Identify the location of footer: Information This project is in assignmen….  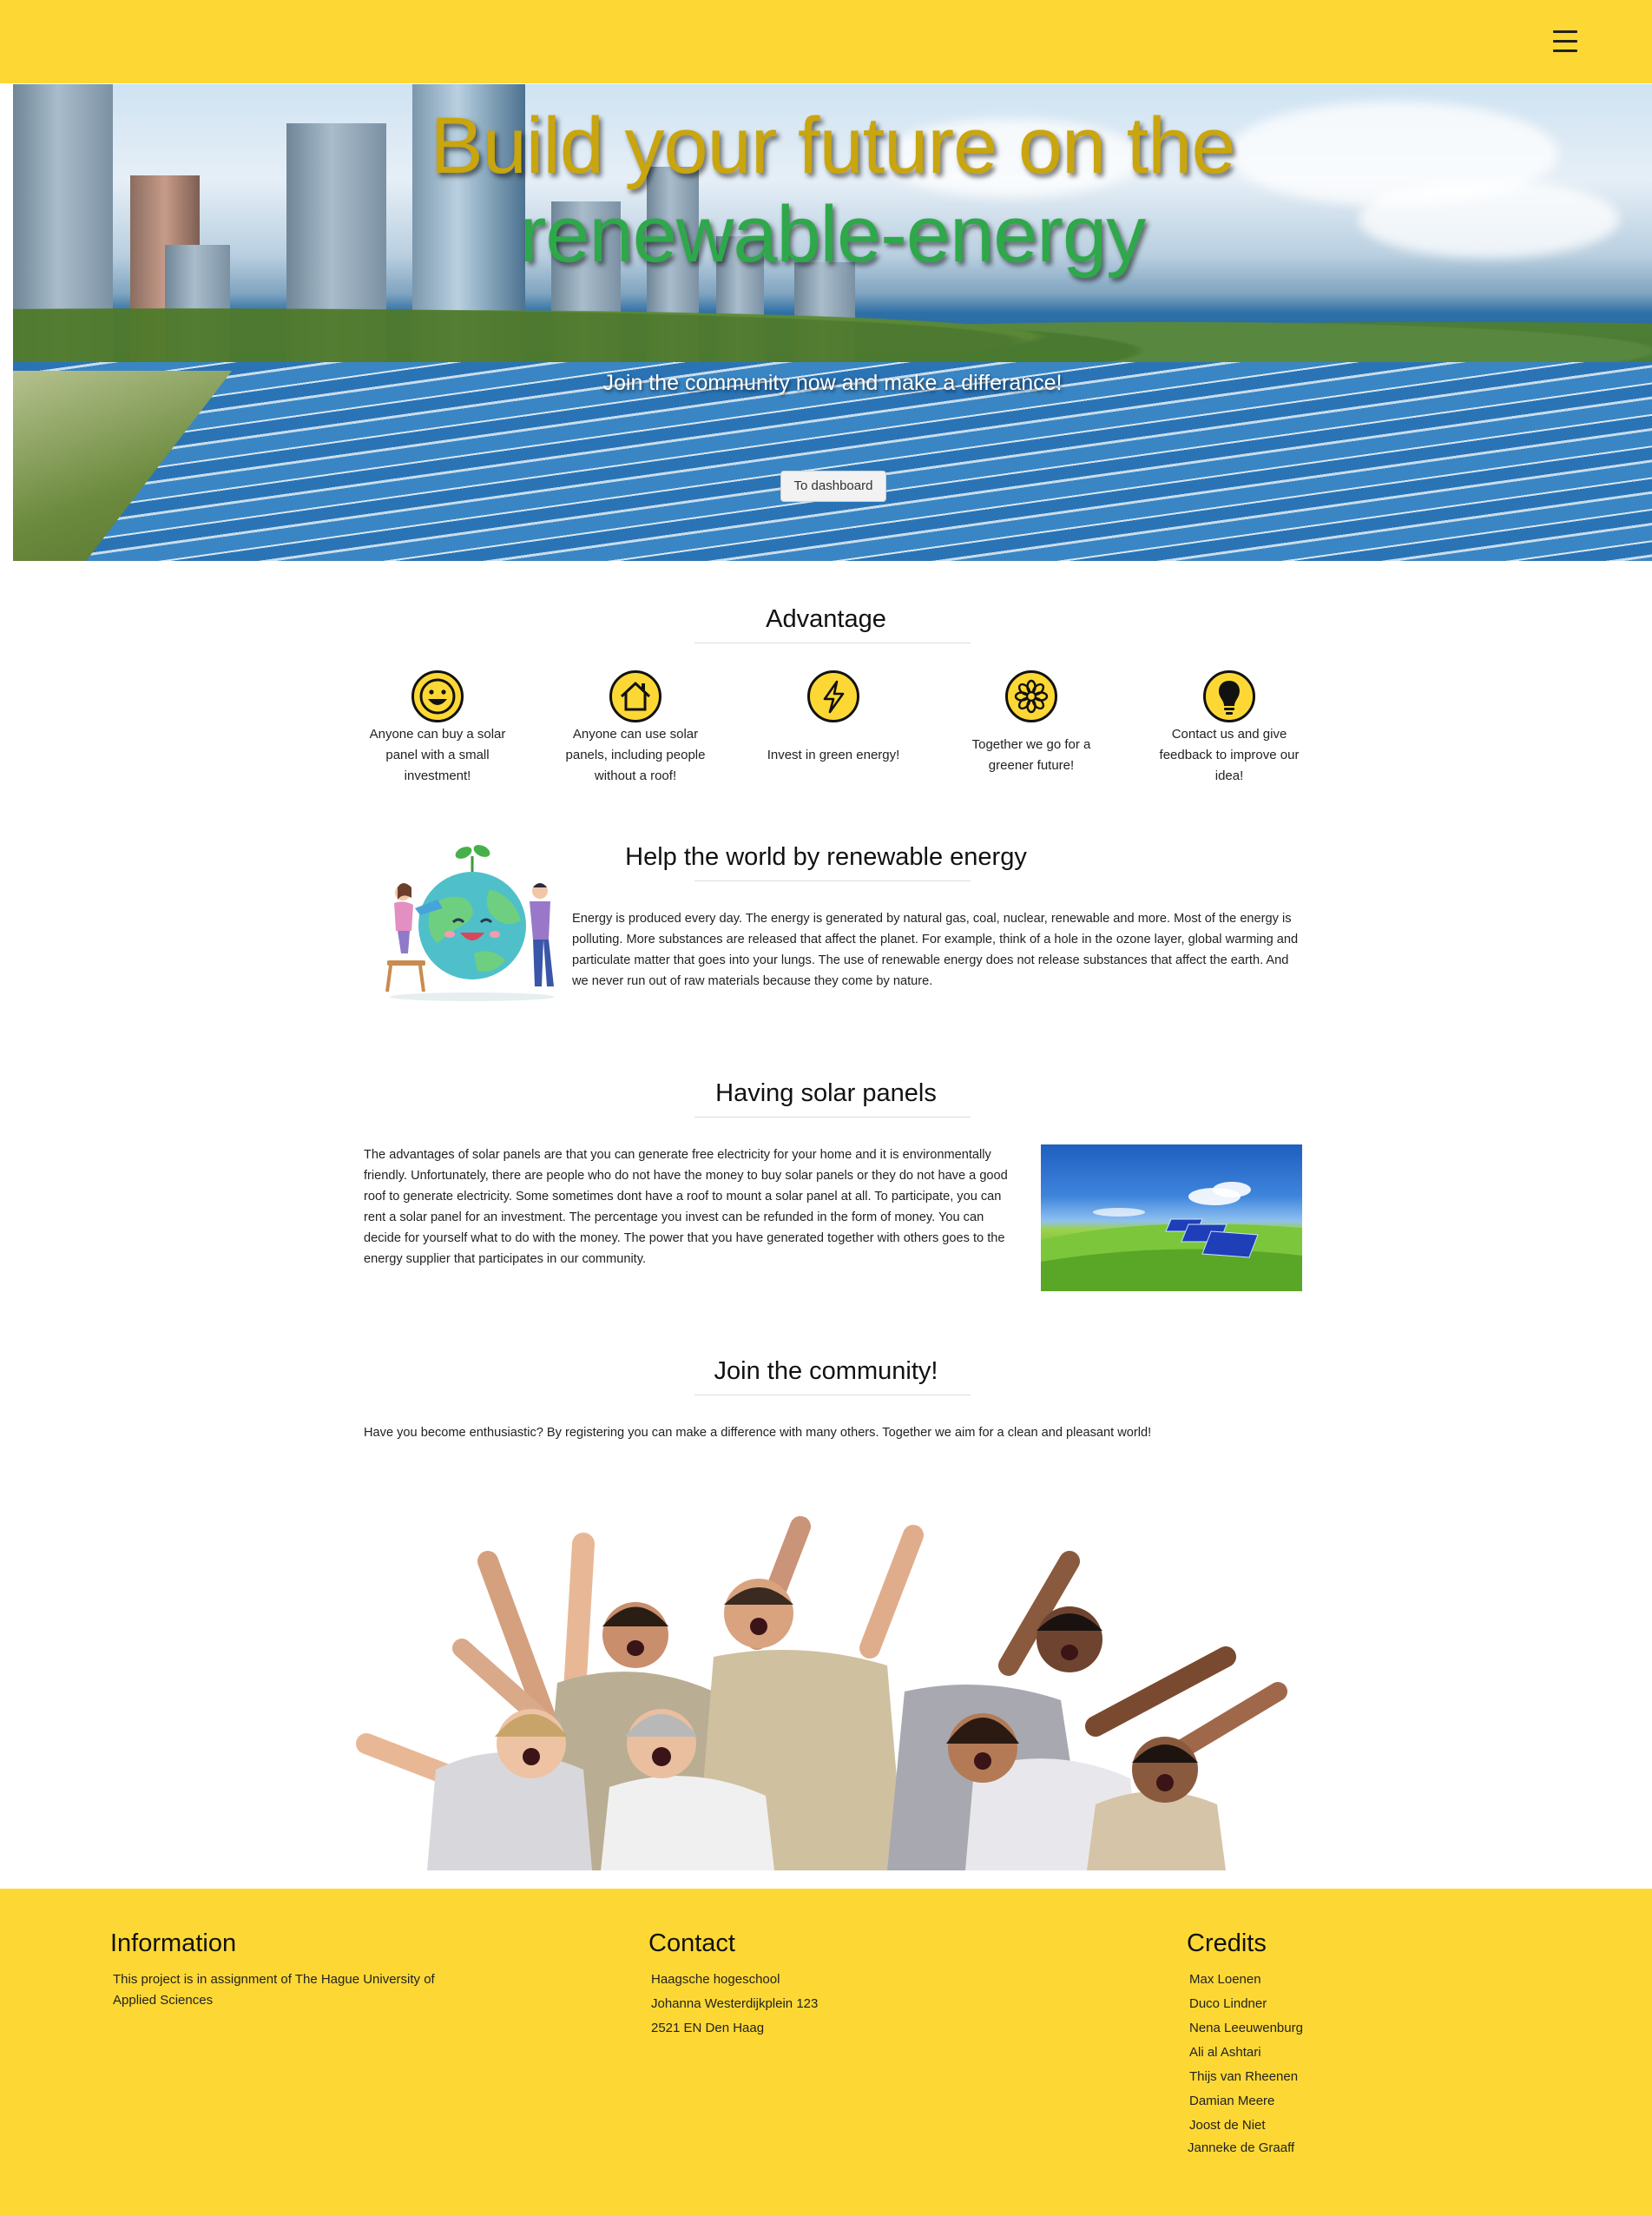
(826, 2052).